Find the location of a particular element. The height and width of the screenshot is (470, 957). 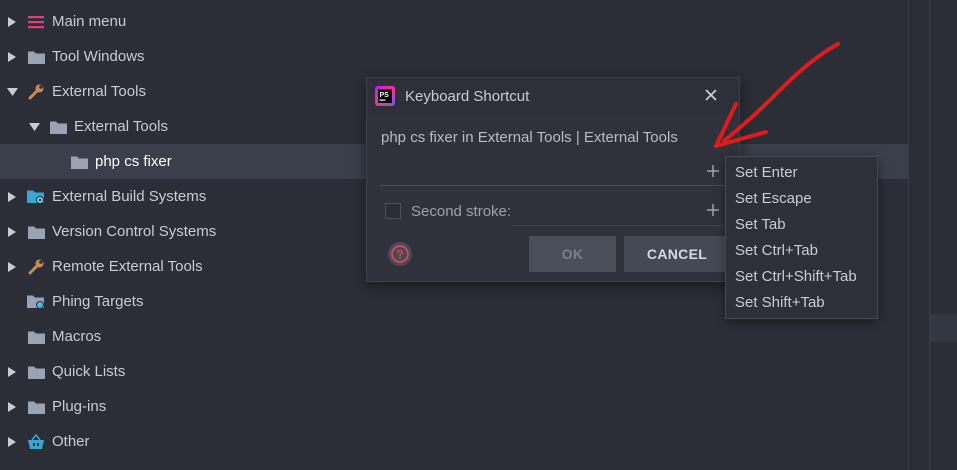

help-icon: ? is located at coordinates (400, 254).